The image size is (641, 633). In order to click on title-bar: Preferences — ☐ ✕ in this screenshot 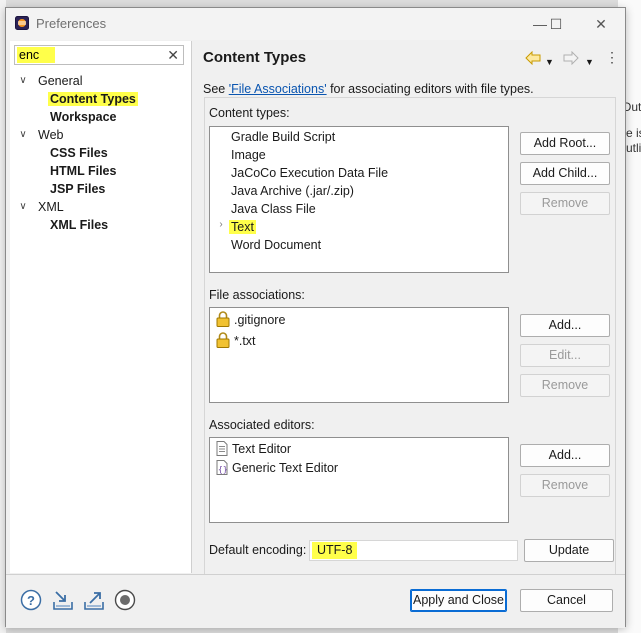, I will do `click(315, 24)`.